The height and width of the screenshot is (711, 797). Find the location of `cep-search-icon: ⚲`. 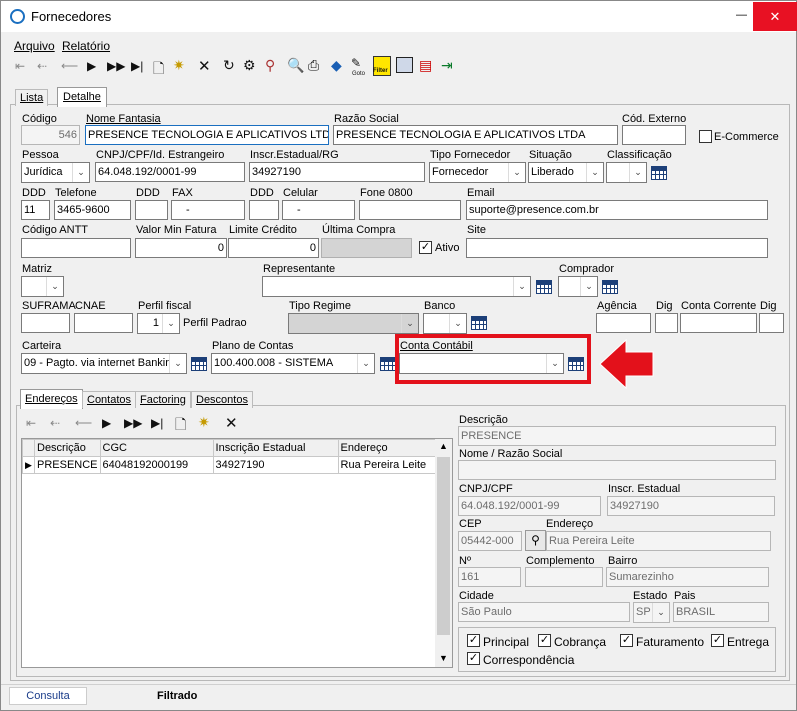

cep-search-icon: ⚲ is located at coordinates (535, 540).